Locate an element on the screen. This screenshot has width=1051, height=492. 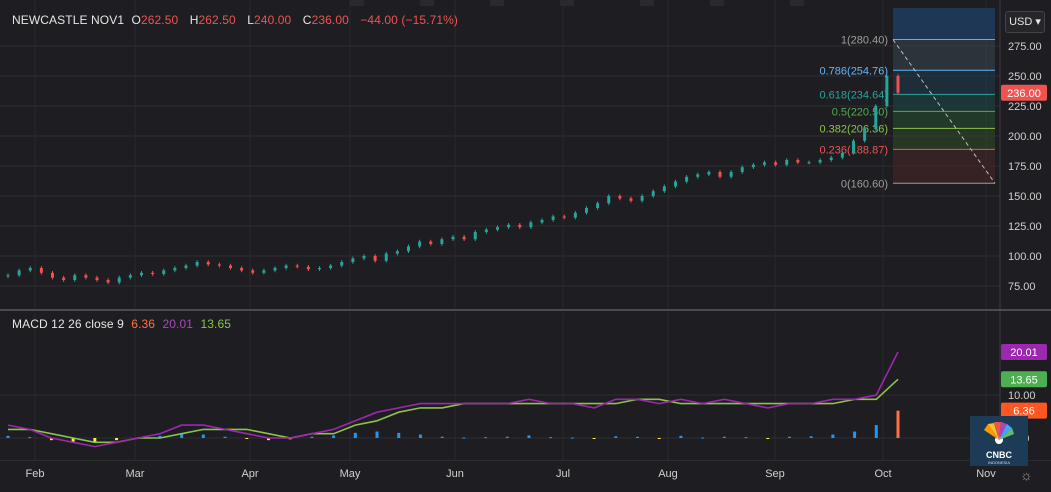
watermark-sub: INDONESIA is located at coordinates (998, 462).